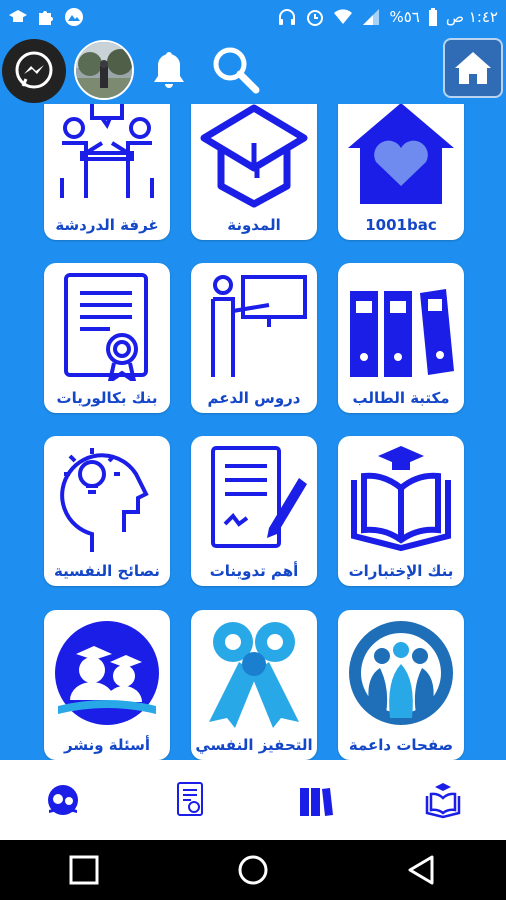 This screenshot has height=900, width=506. Describe the element at coordinates (107, 225) in the screenshot. I see `tile-label: غرفة الدردشة` at that location.